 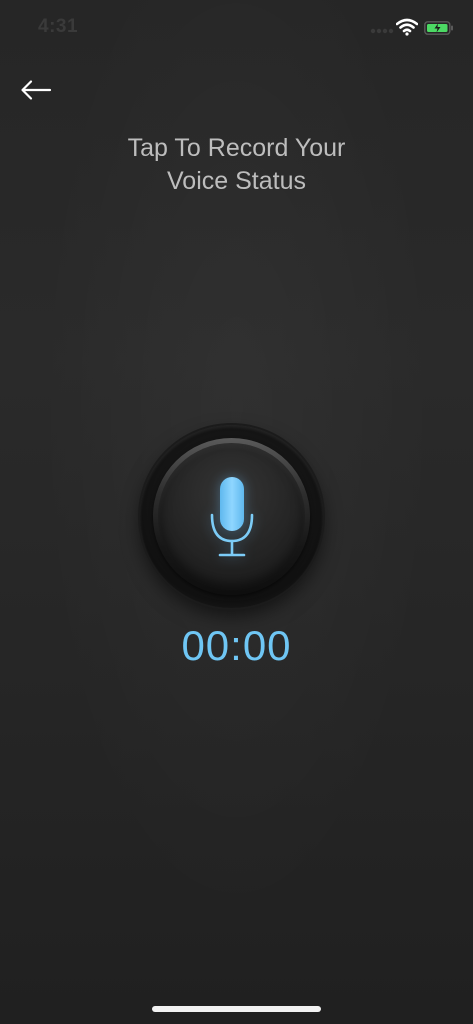 I want to click on status-bar: 4:31, so click(x=236, y=28).